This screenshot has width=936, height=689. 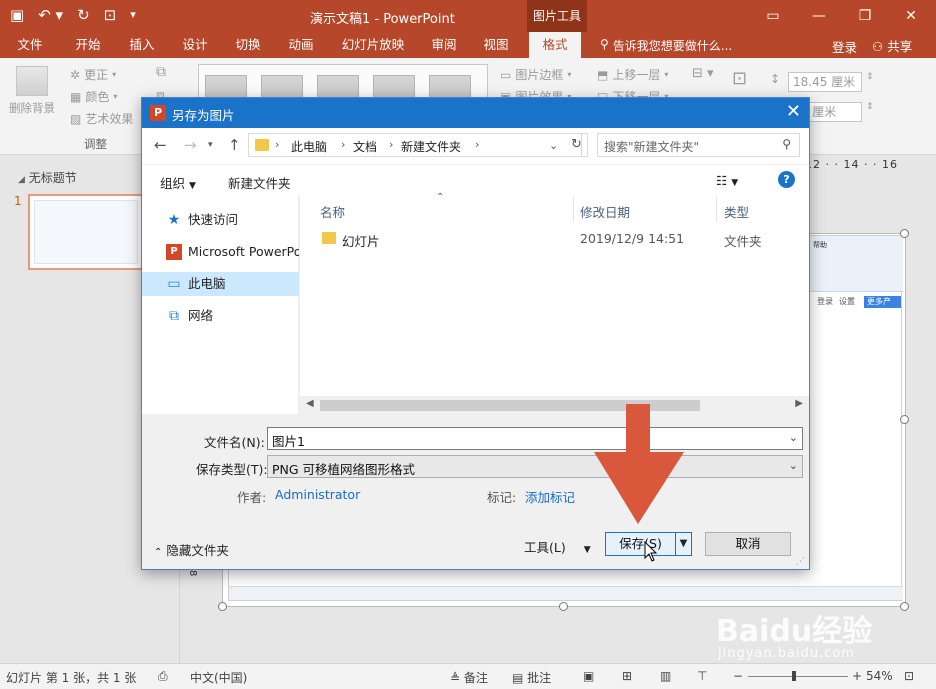 What do you see at coordinates (800, 562) in the screenshot?
I see `resize-grip-icon: ⋰` at bounding box center [800, 562].